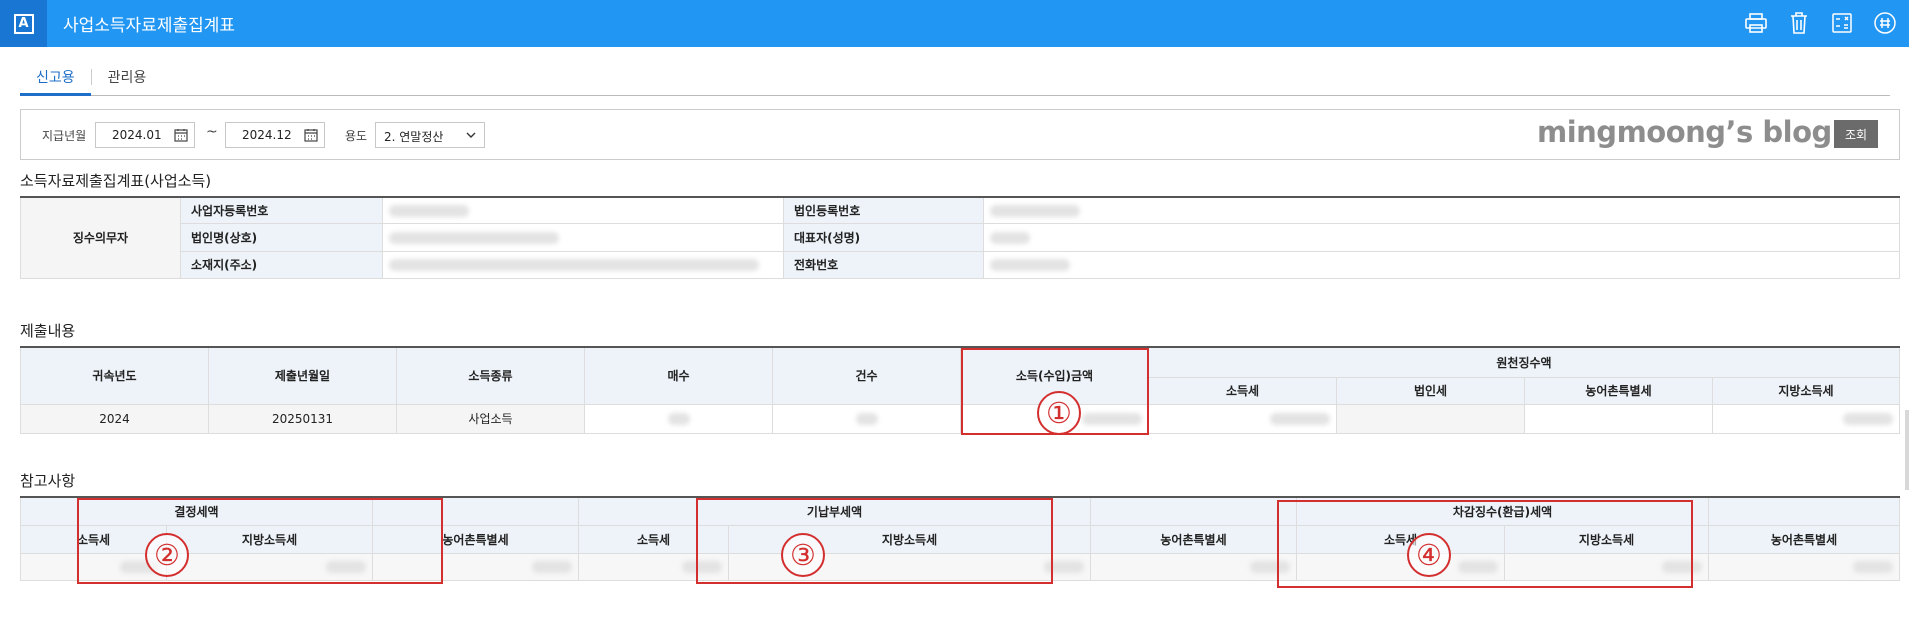 The height and width of the screenshot is (623, 1909). Describe the element at coordinates (64, 136) in the screenshot. I see `period-label: 지급년월` at that location.